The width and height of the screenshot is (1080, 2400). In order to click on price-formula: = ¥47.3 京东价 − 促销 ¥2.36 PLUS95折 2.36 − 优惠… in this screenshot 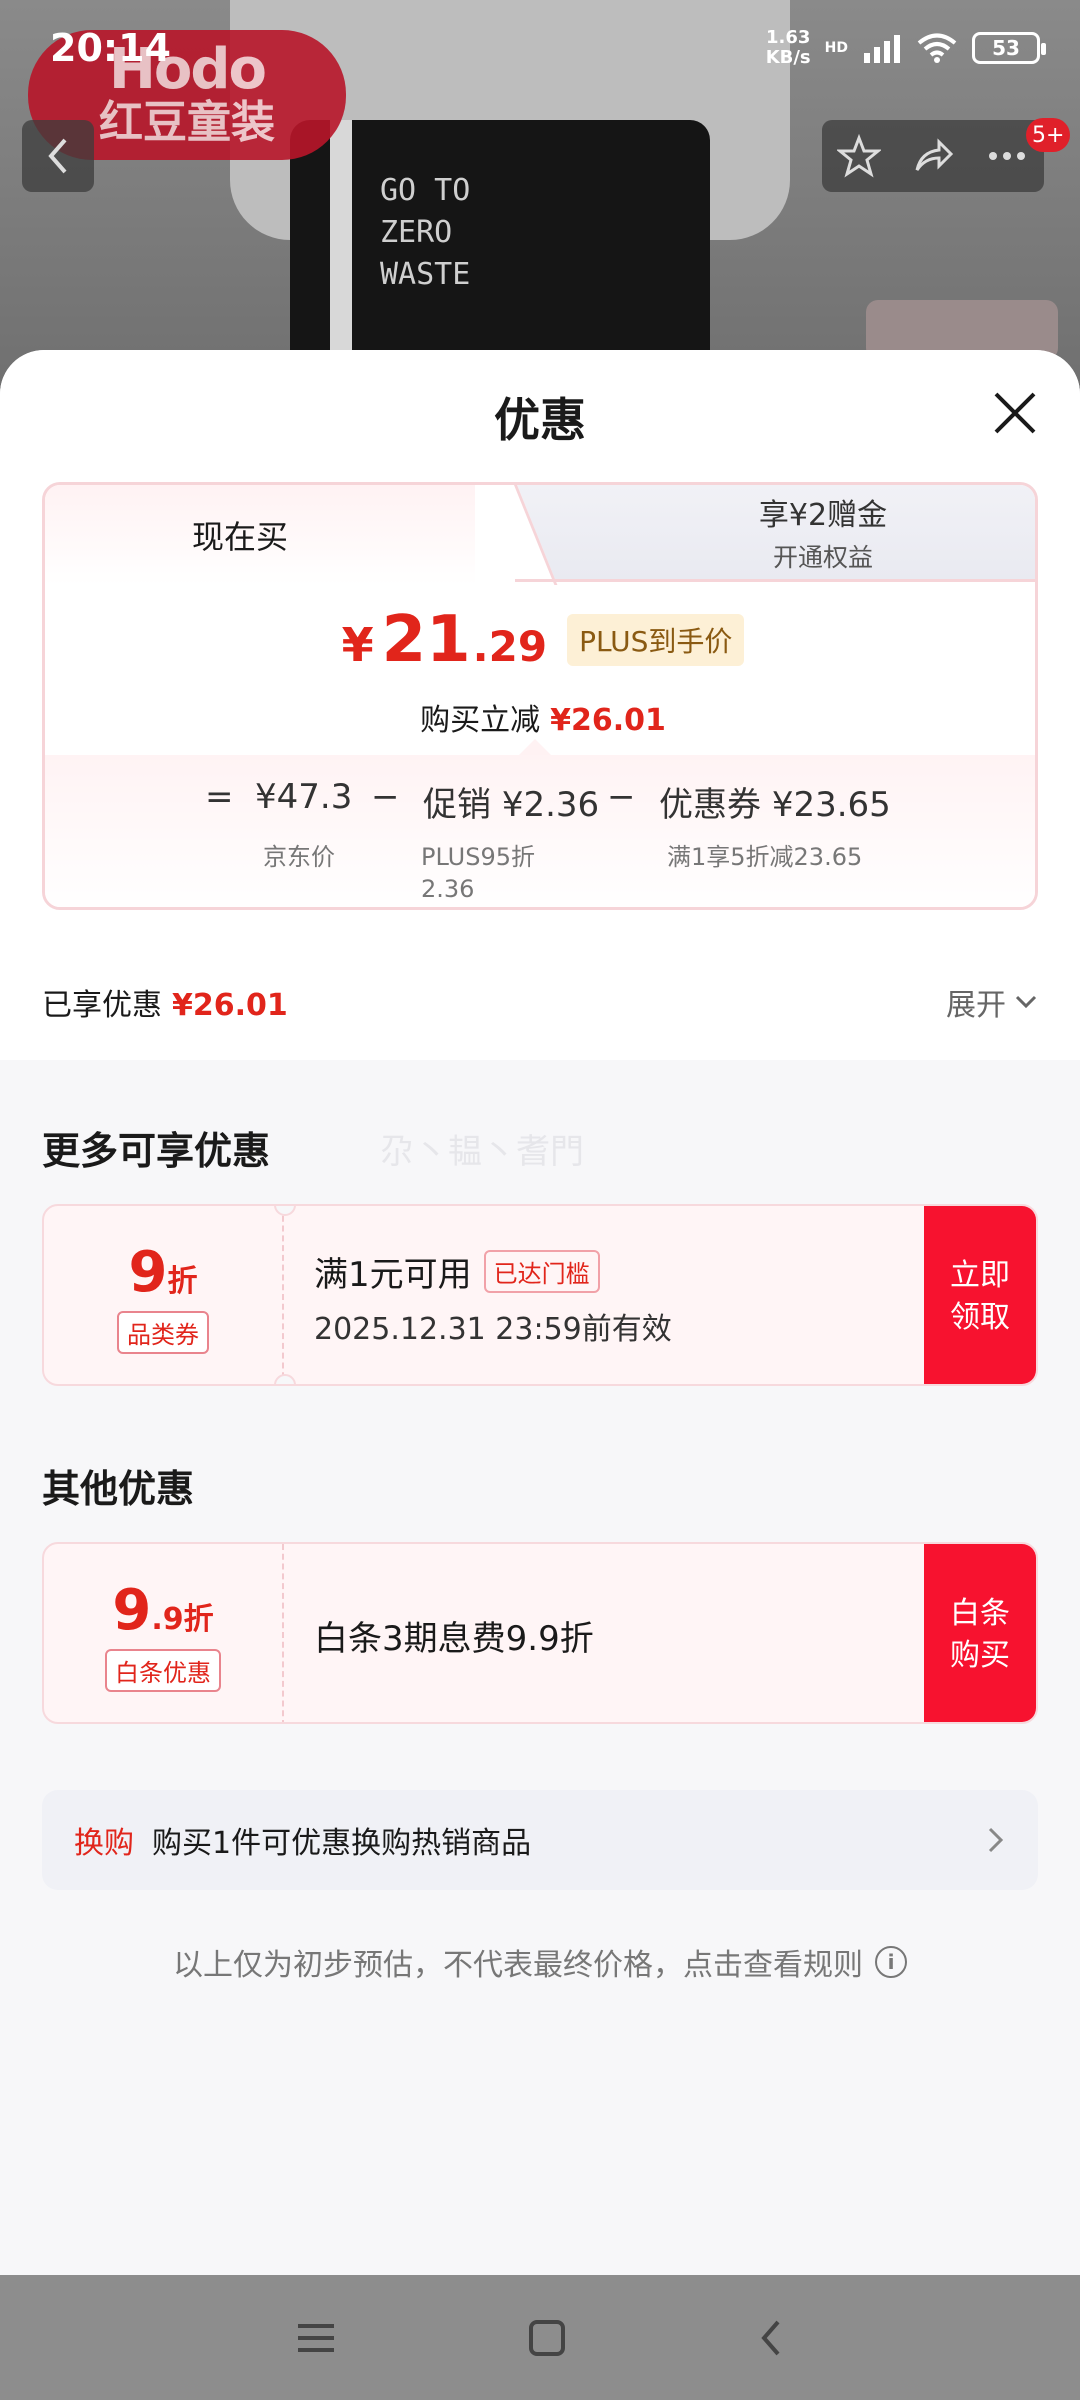, I will do `click(540, 823)`.